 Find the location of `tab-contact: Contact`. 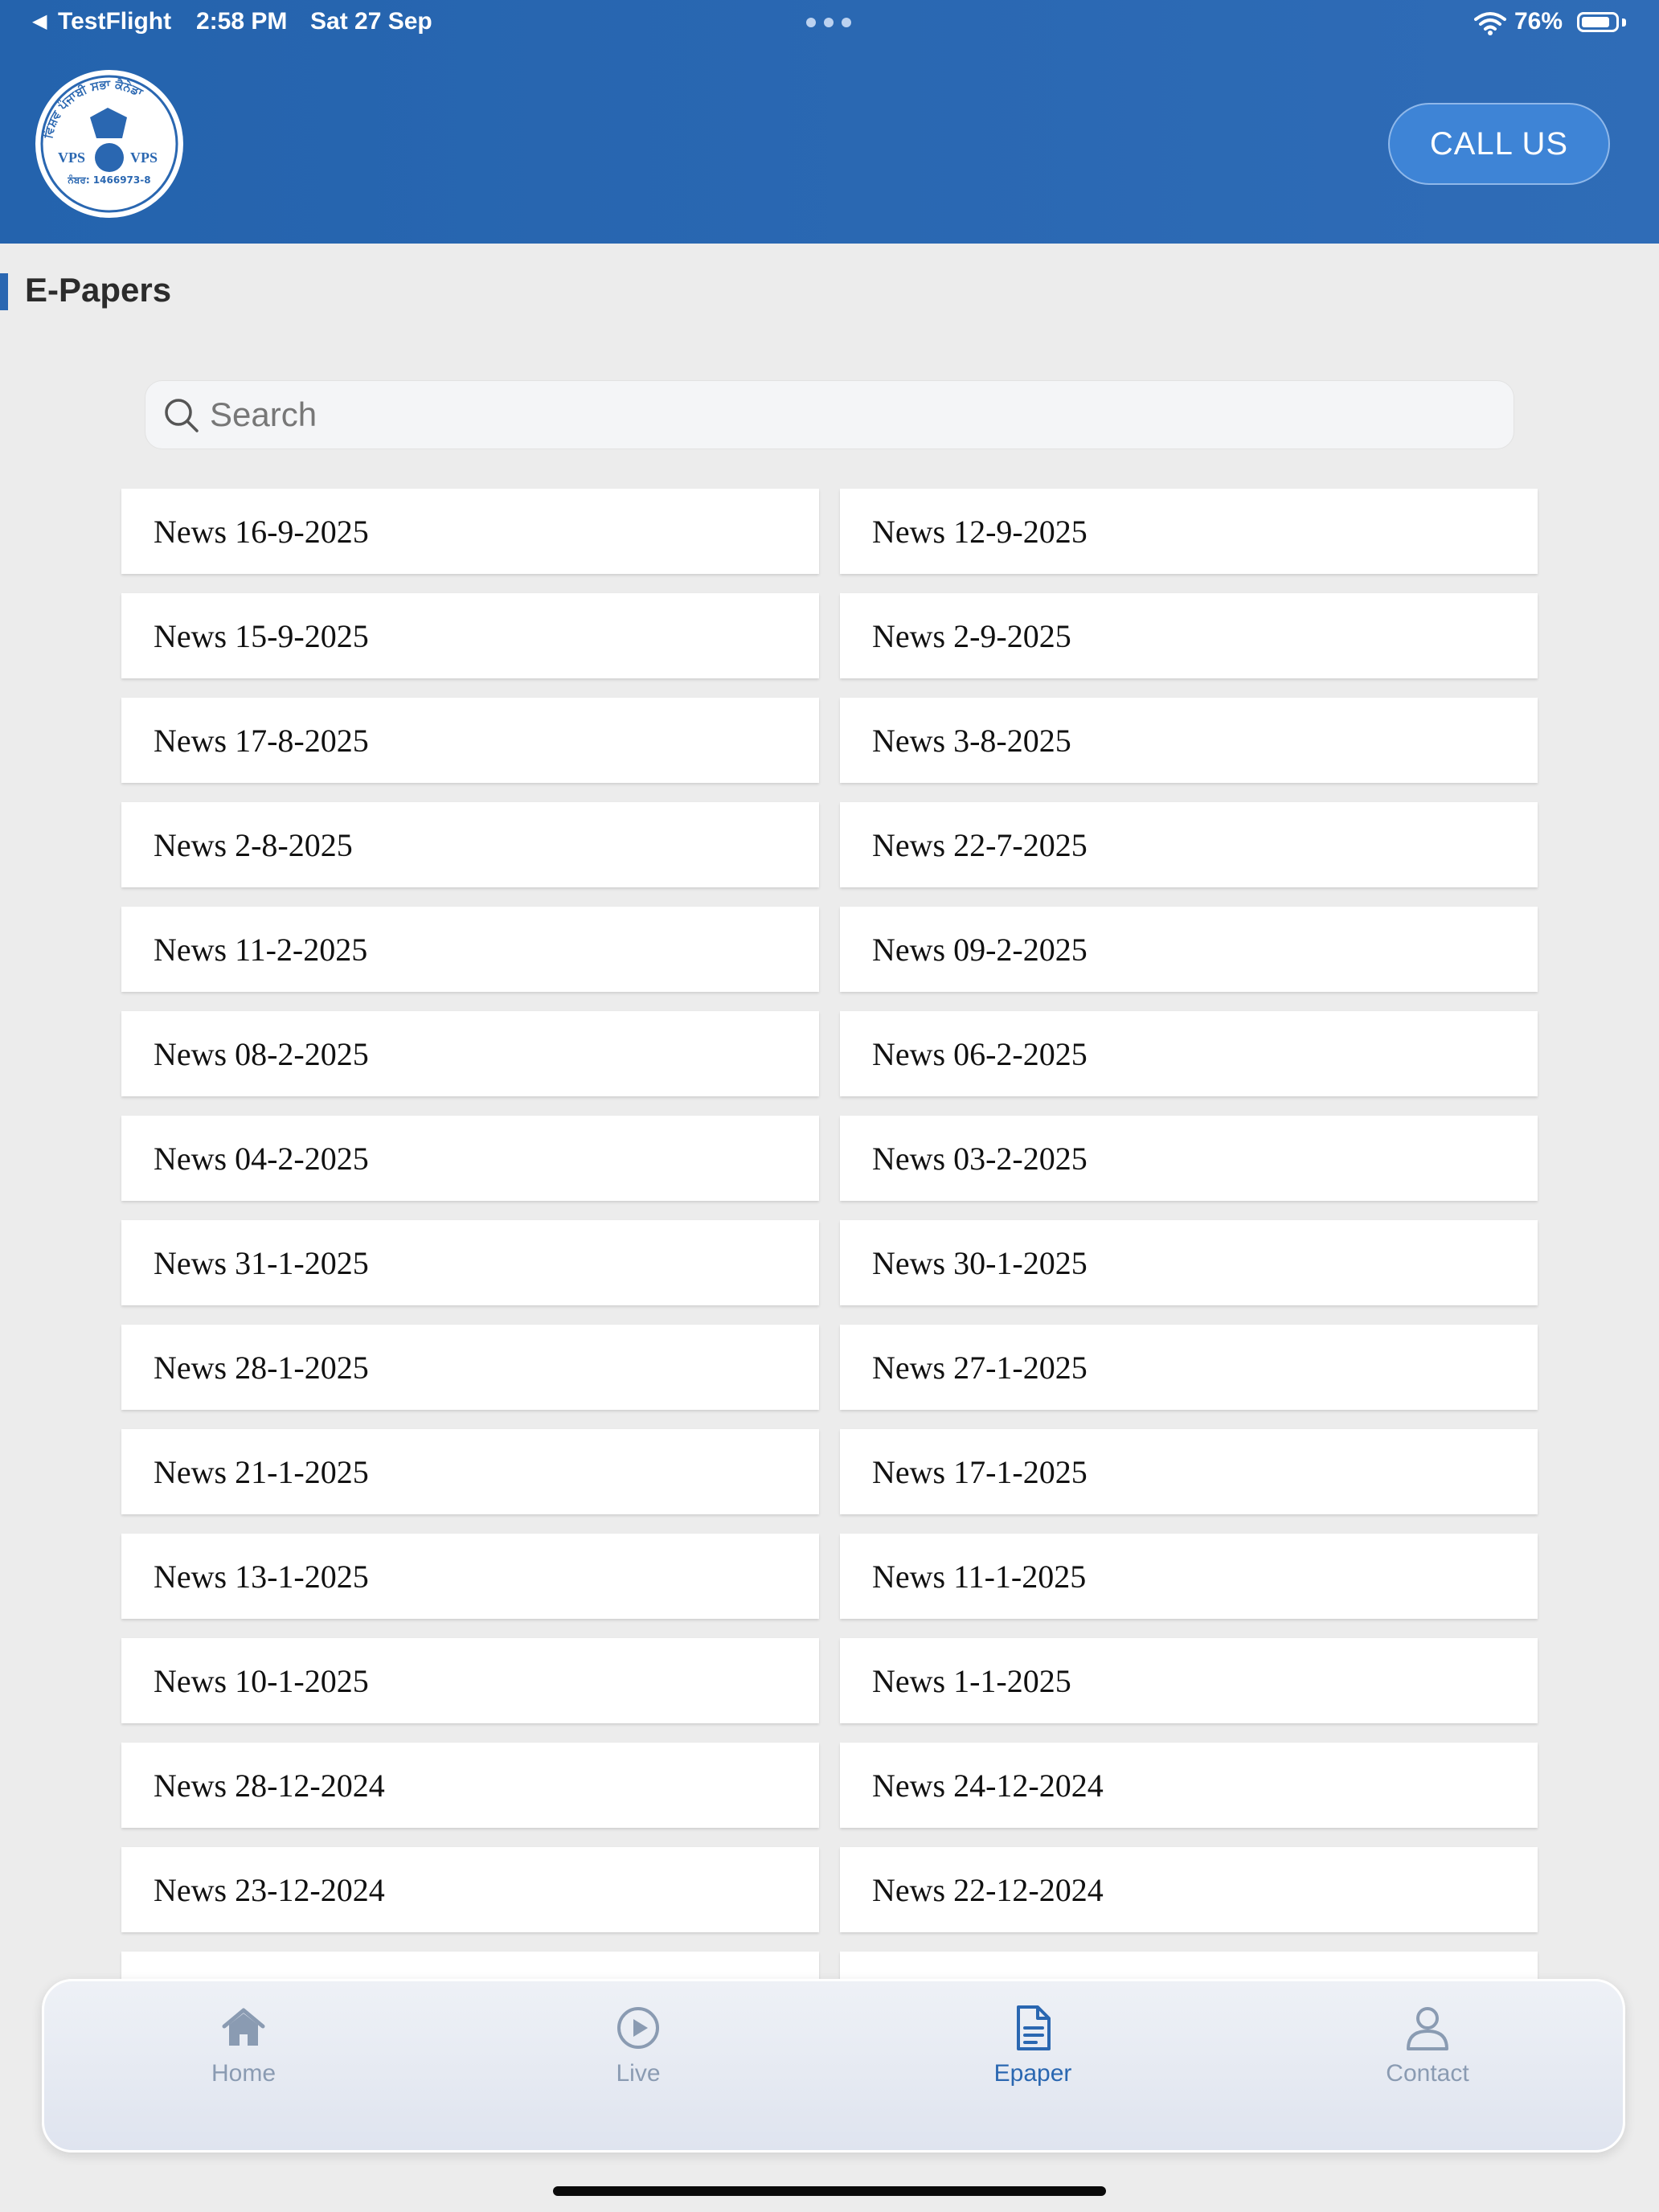

tab-contact: Contact is located at coordinates (1427, 2047).